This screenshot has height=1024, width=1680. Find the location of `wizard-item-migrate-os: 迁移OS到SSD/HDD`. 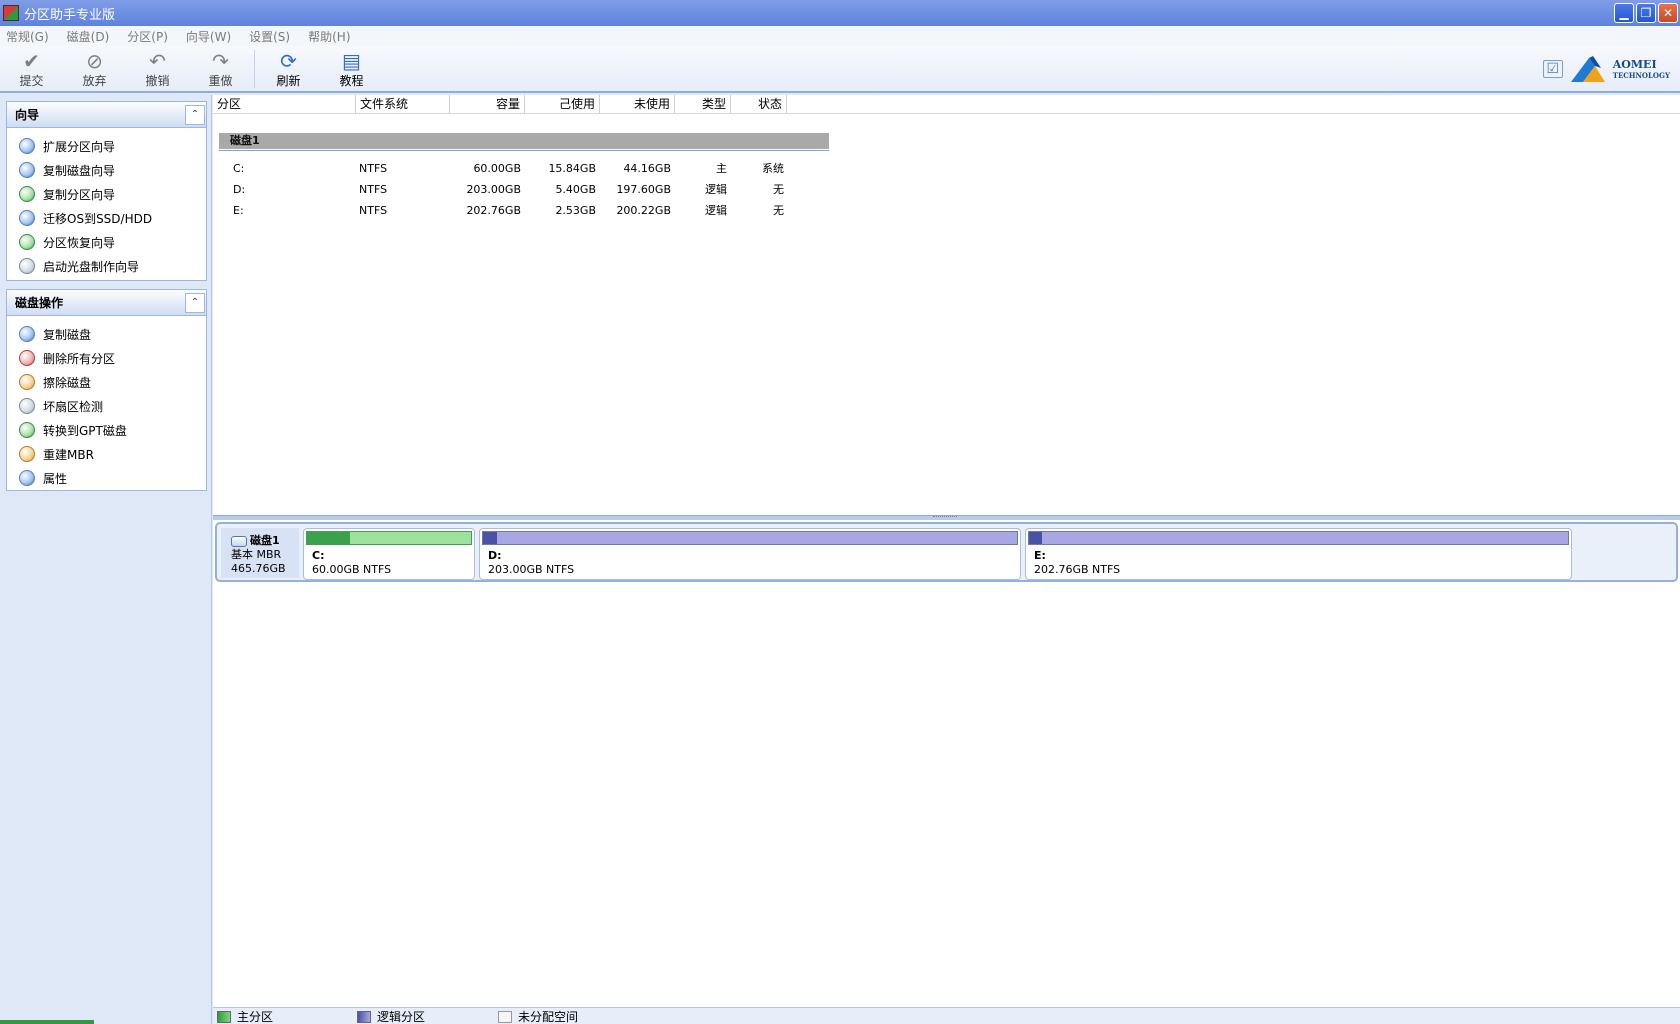

wizard-item-migrate-os: 迁移OS到SSD/HDD is located at coordinates (106, 218).